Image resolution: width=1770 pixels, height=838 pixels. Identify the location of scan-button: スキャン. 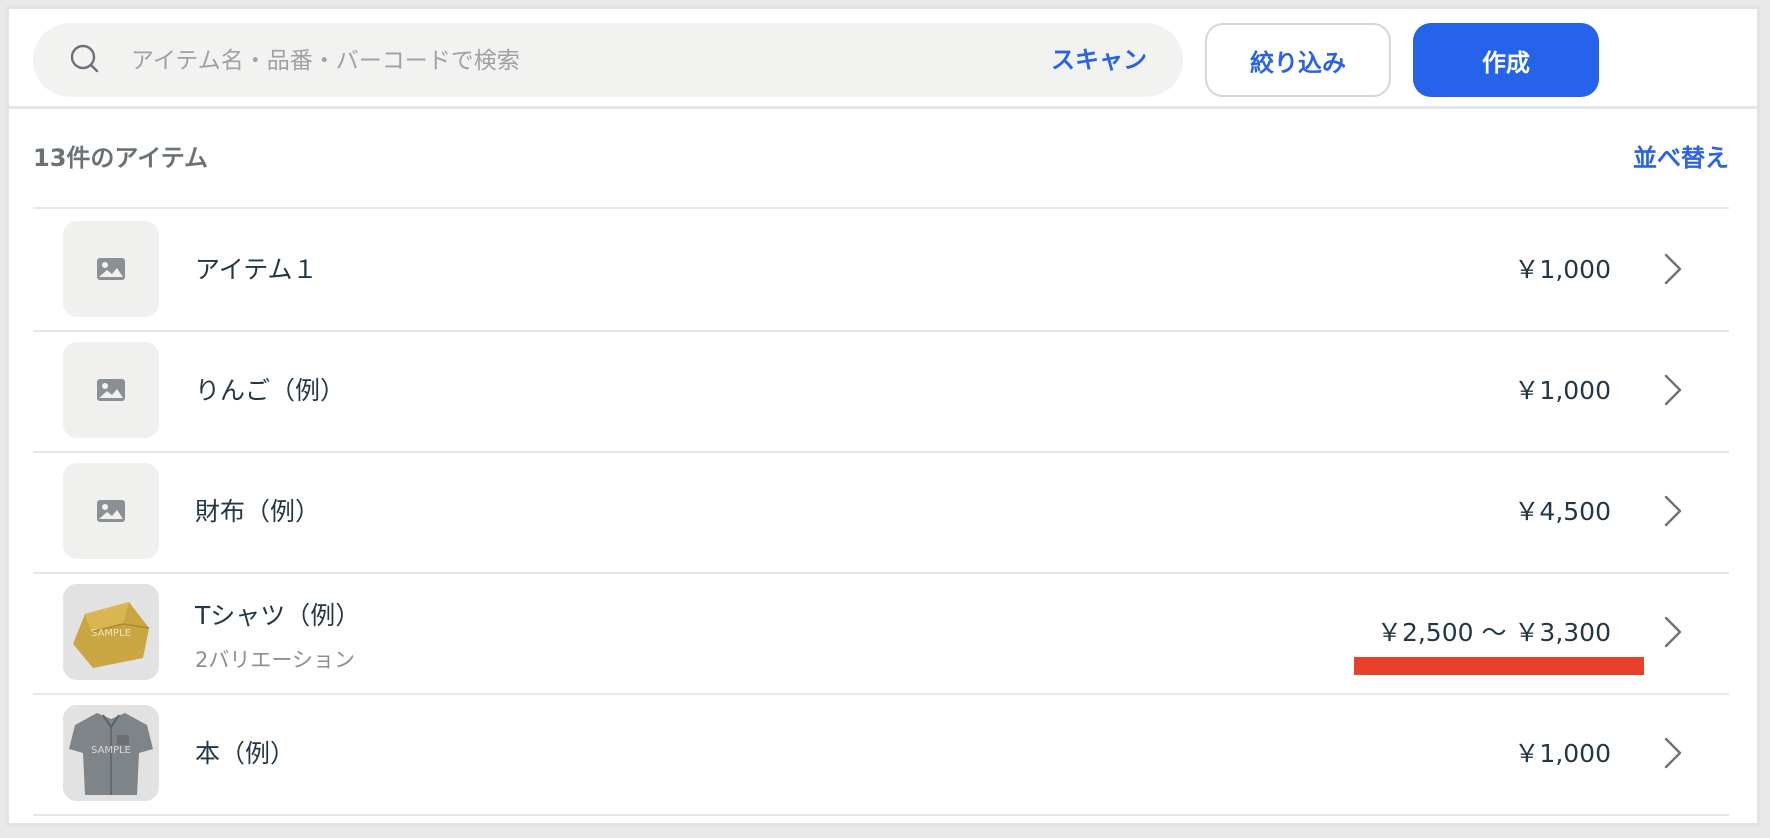
(1099, 60).